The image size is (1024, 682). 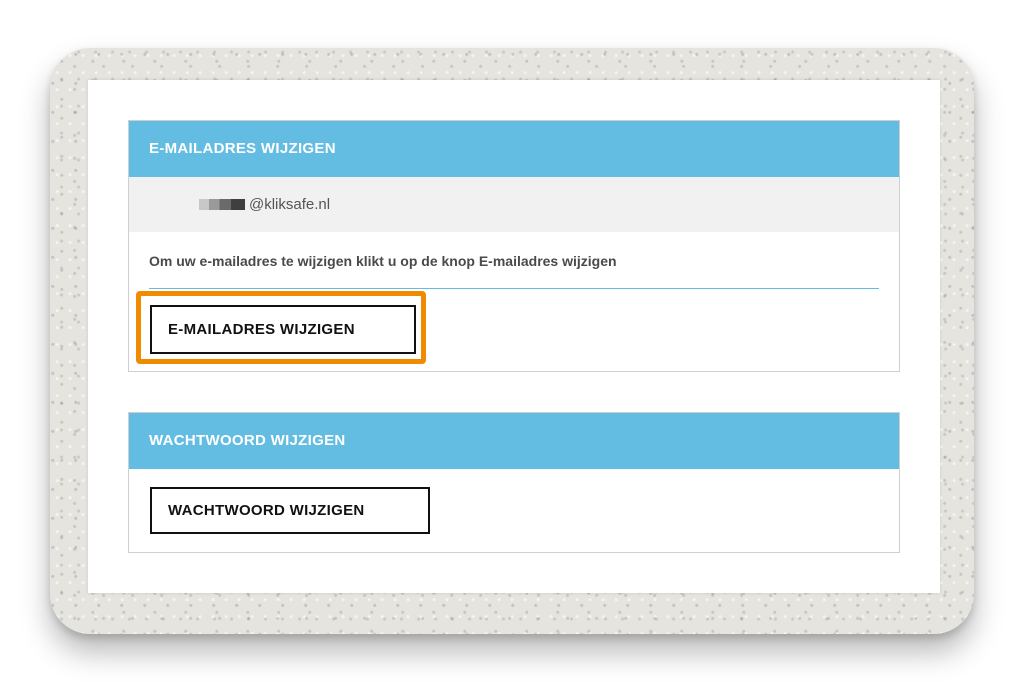 What do you see at coordinates (514, 149) in the screenshot?
I see `email-panel-header: E-MAILADRES WIJZIGEN` at bounding box center [514, 149].